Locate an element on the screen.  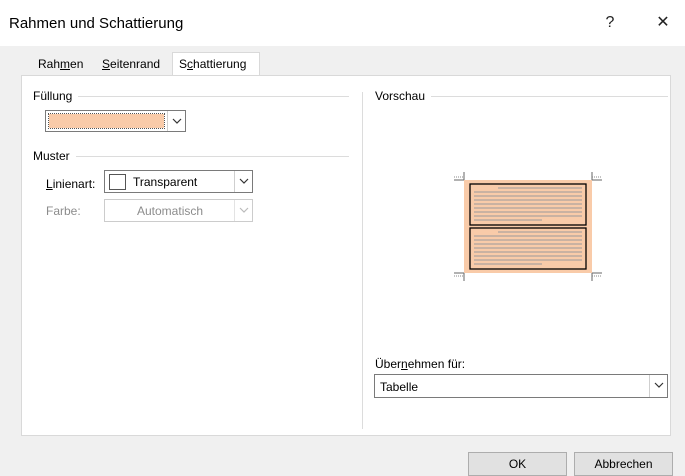
style-value: Transparent is located at coordinates (165, 182).